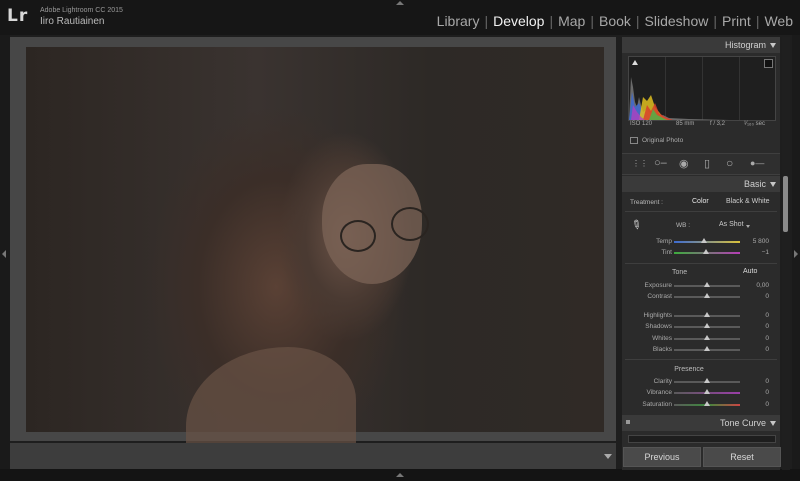 The height and width of the screenshot is (481, 800). What do you see at coordinates (750, 271) in the screenshot?
I see `auto-tone-button: Auto` at bounding box center [750, 271].